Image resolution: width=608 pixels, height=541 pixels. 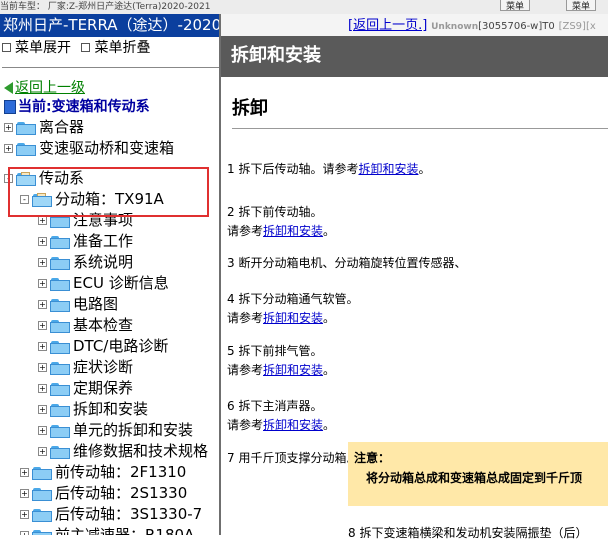 I want to click on tree-node: + 定期保养, so click(x=85, y=388).